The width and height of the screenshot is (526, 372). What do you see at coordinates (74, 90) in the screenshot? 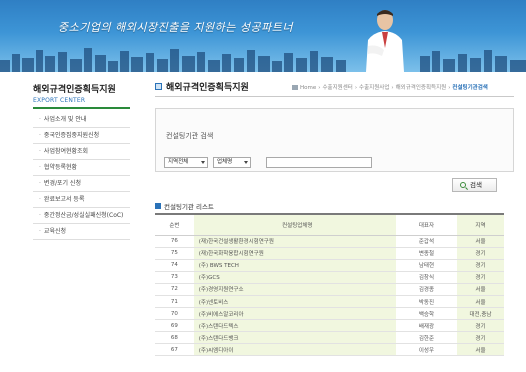
I see `sidebar-title: 해외규격인증획득지원` at bounding box center [74, 90].